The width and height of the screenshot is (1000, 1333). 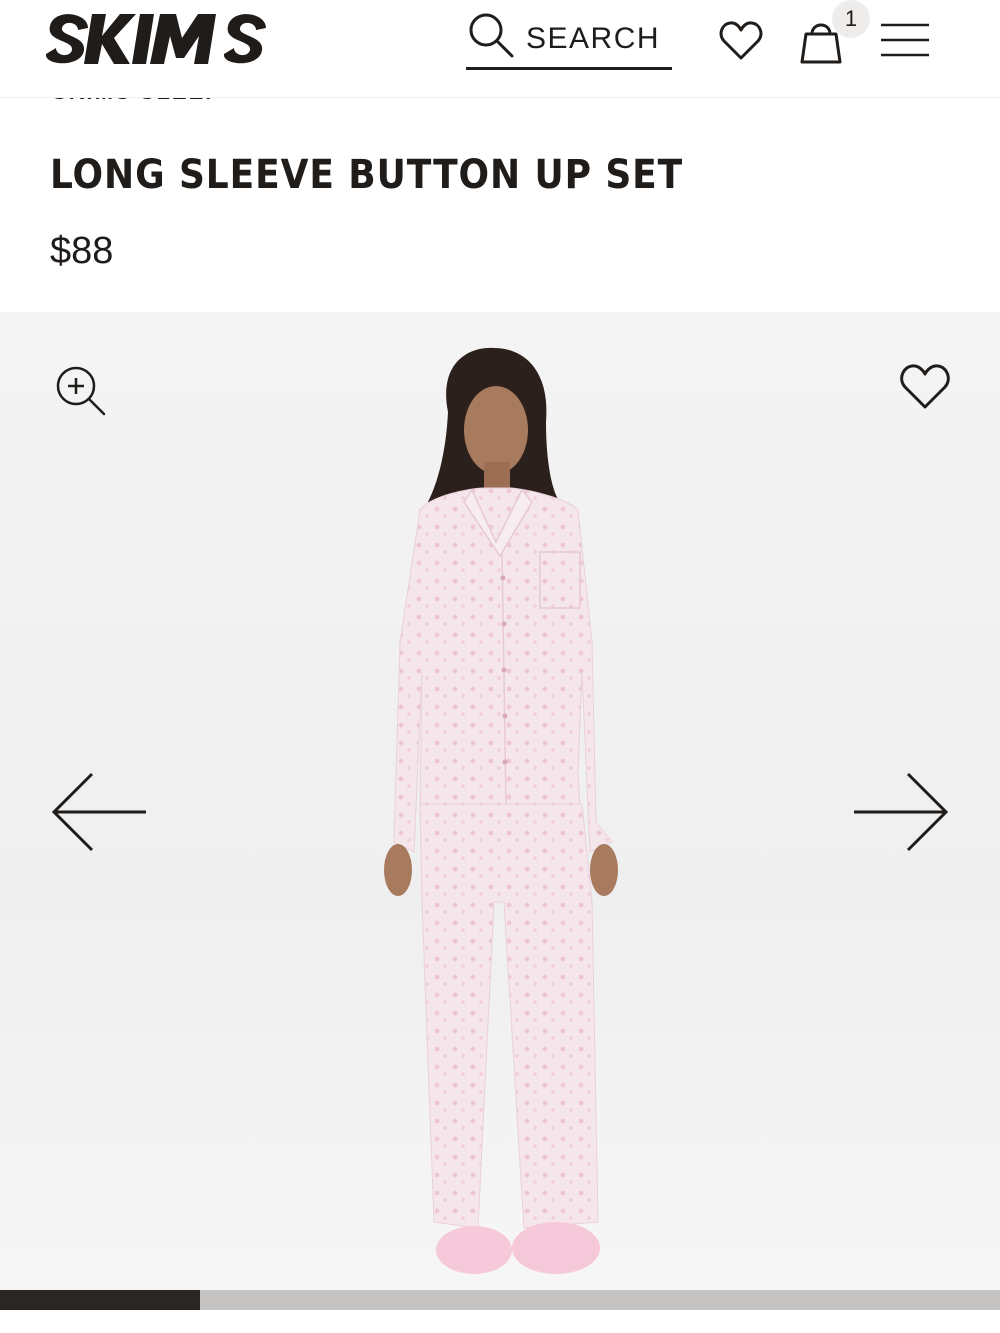 I want to click on previous-image-arrow-icon, so click(x=100, y=812).